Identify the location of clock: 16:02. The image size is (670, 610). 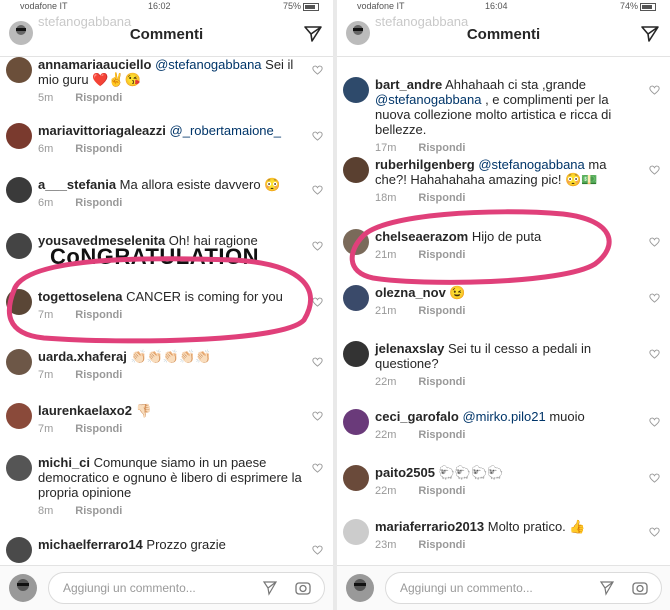
(159, 6).